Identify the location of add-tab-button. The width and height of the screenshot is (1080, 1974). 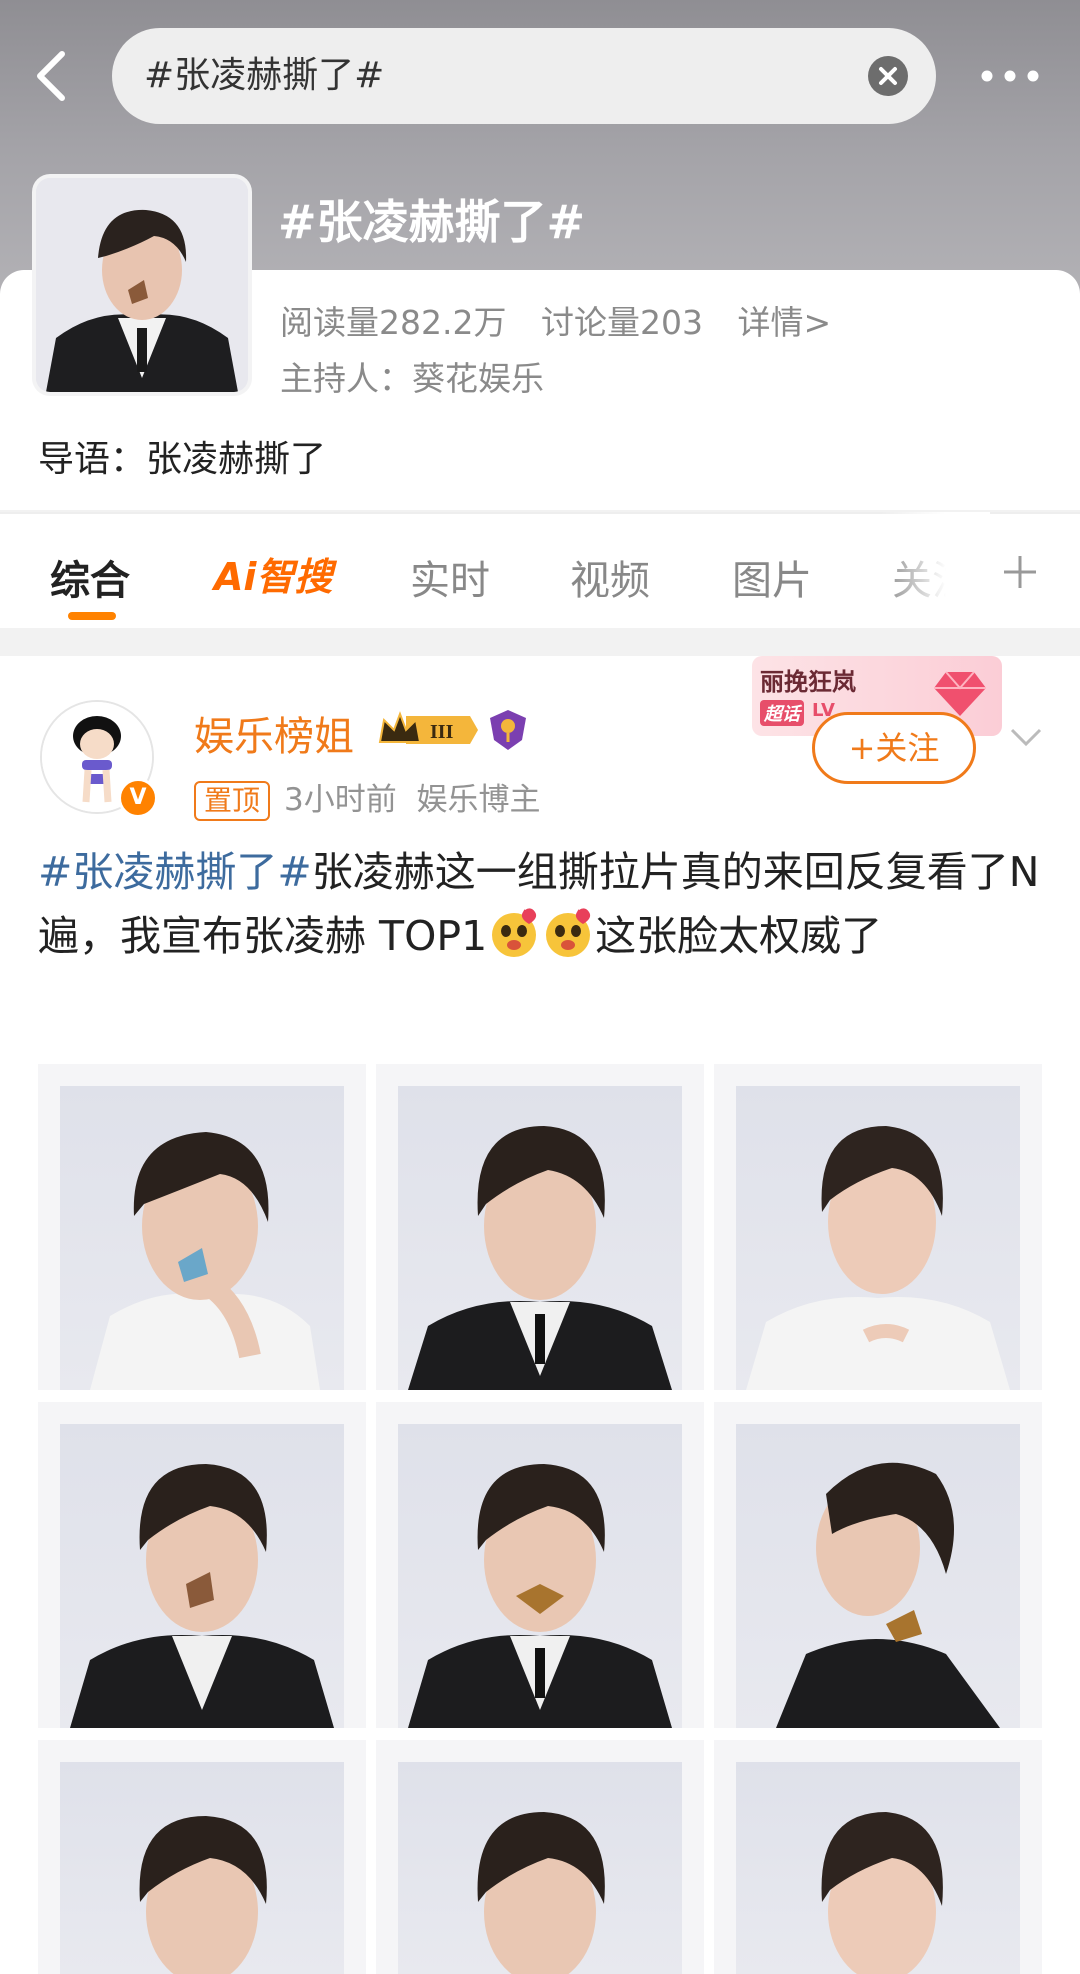
(1020, 572).